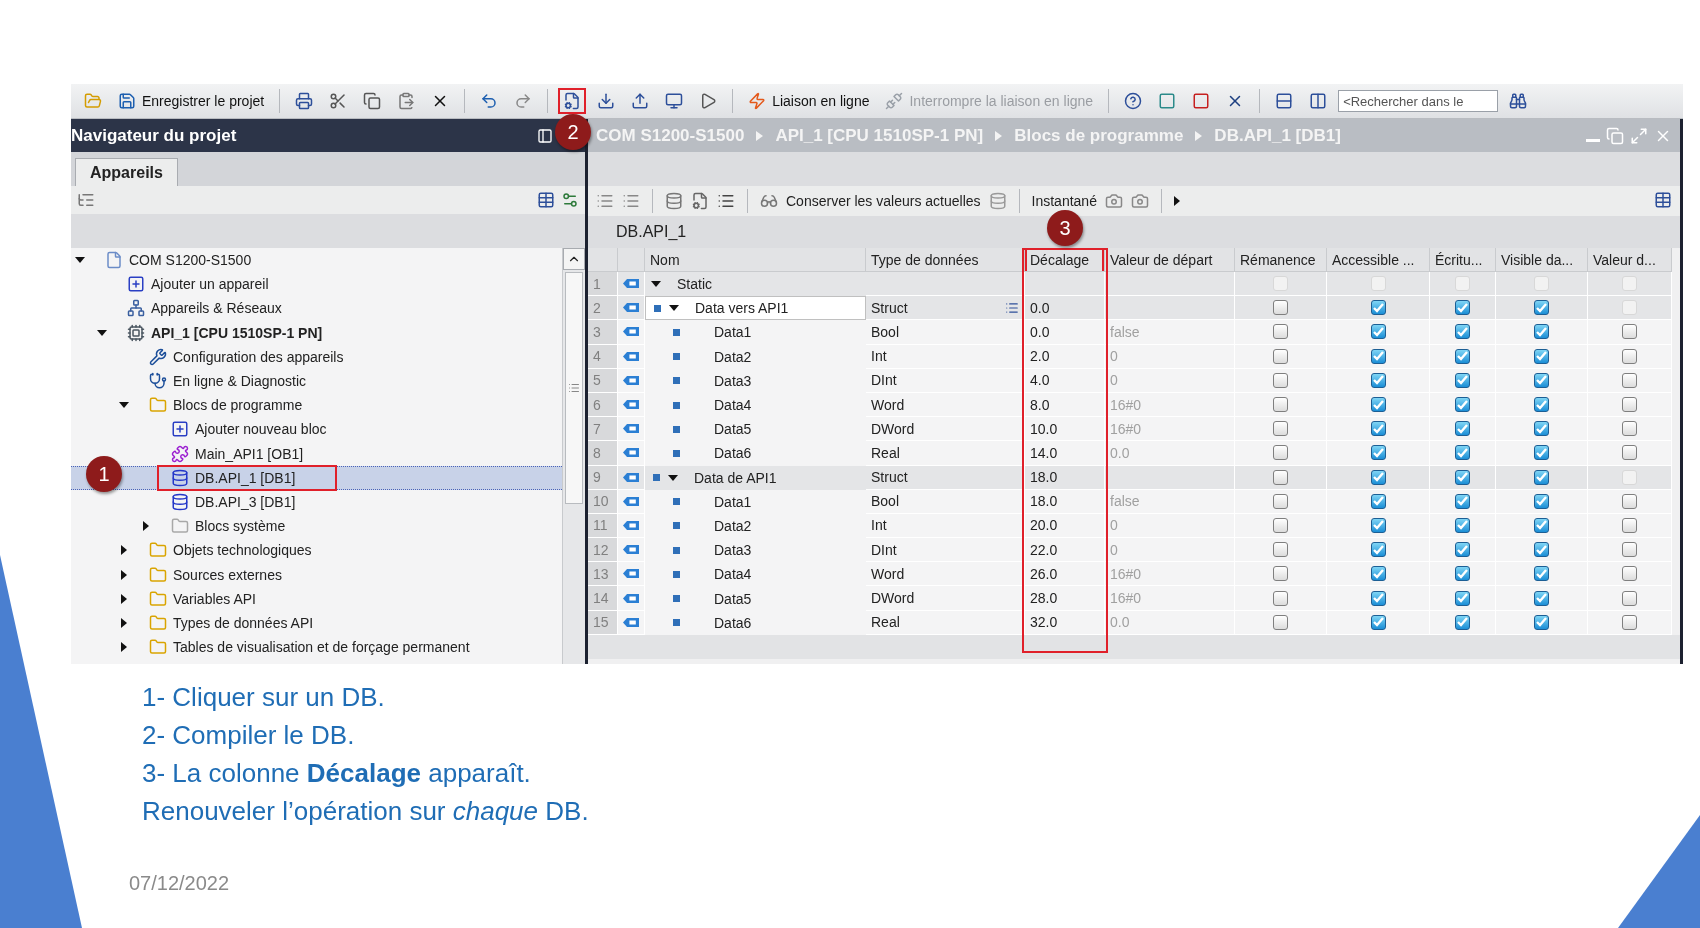  I want to click on row-number: 14, so click(603, 598).